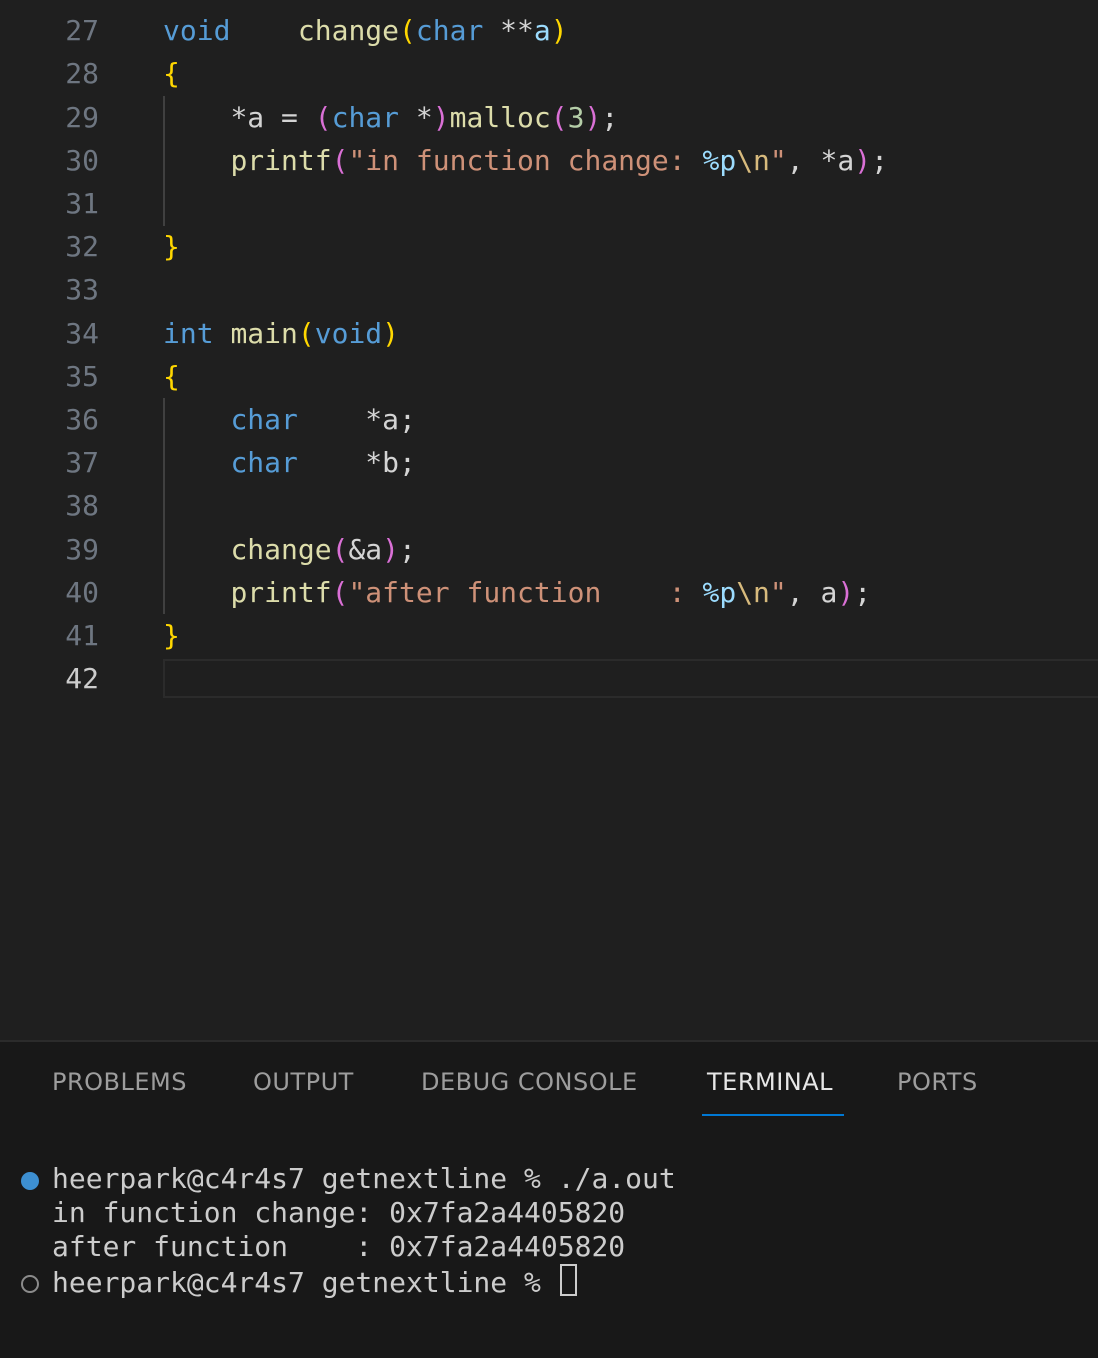  I want to click on code-text: void change(char **a), so click(365, 30).